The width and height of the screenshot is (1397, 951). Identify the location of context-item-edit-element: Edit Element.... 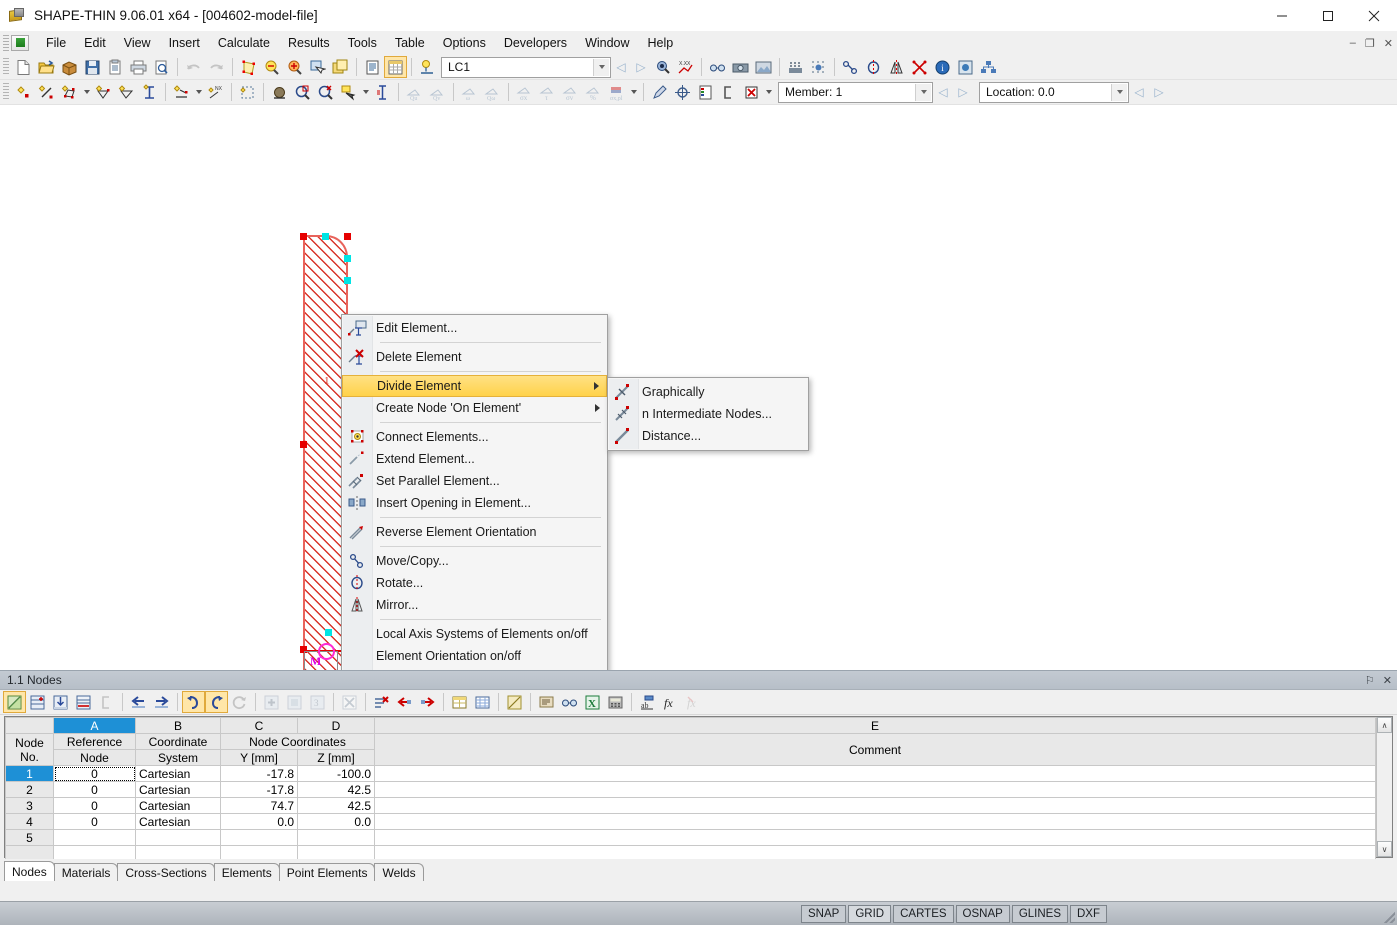
(474, 328).